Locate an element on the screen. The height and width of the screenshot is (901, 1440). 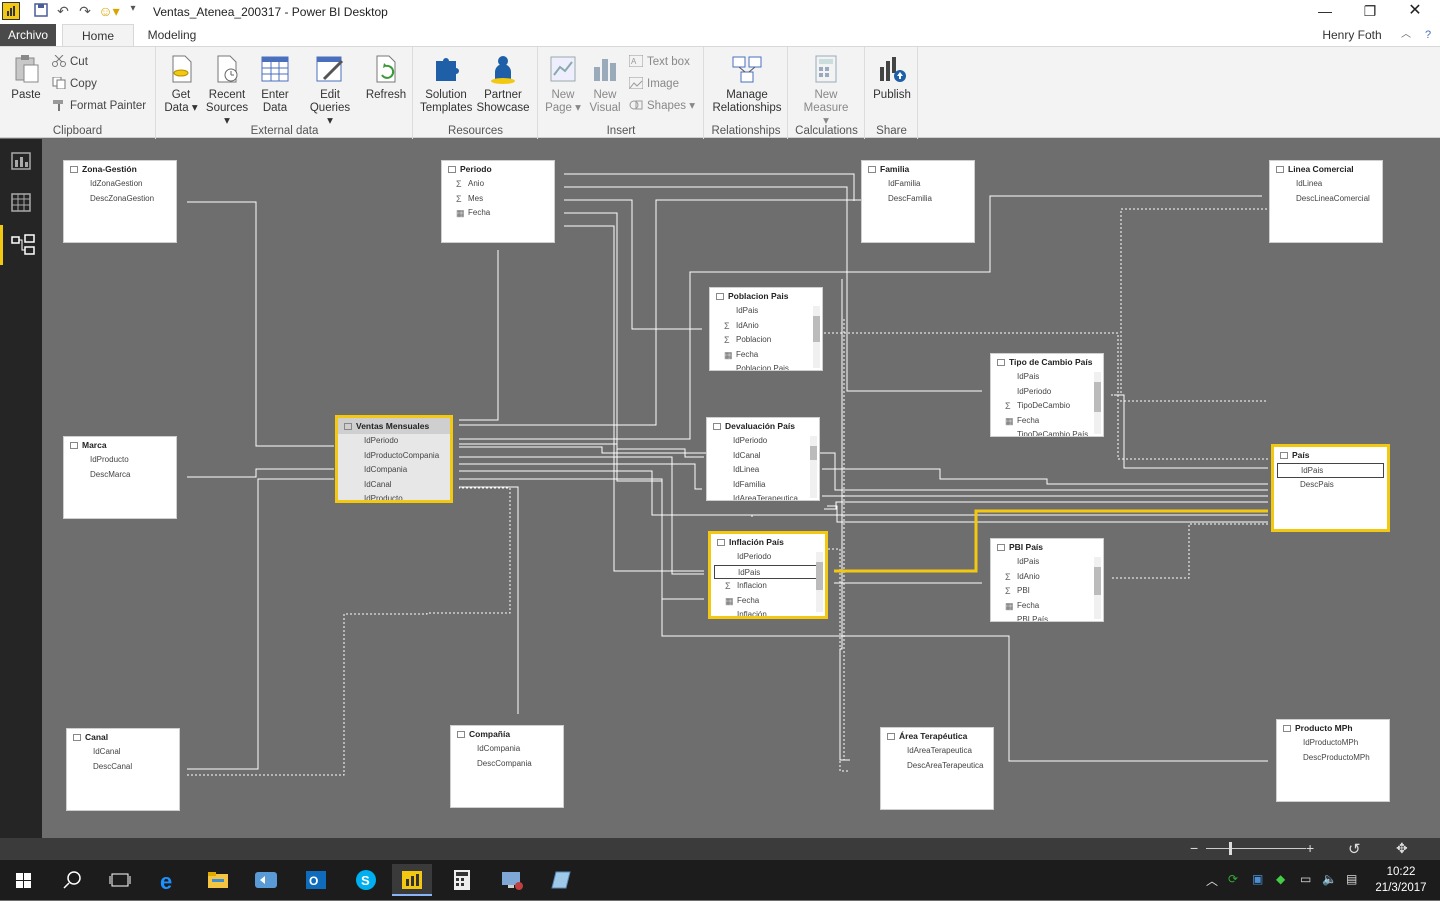
reset-layout-icon: ↺ is located at coordinates (1357, 849).